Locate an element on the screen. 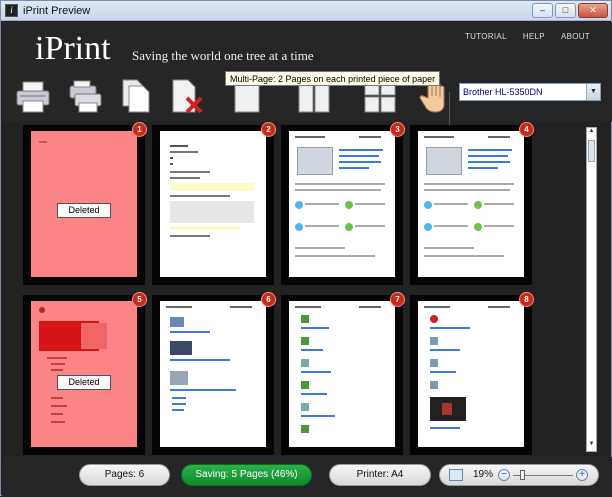  page-number-badge: 1 is located at coordinates (139, 129).